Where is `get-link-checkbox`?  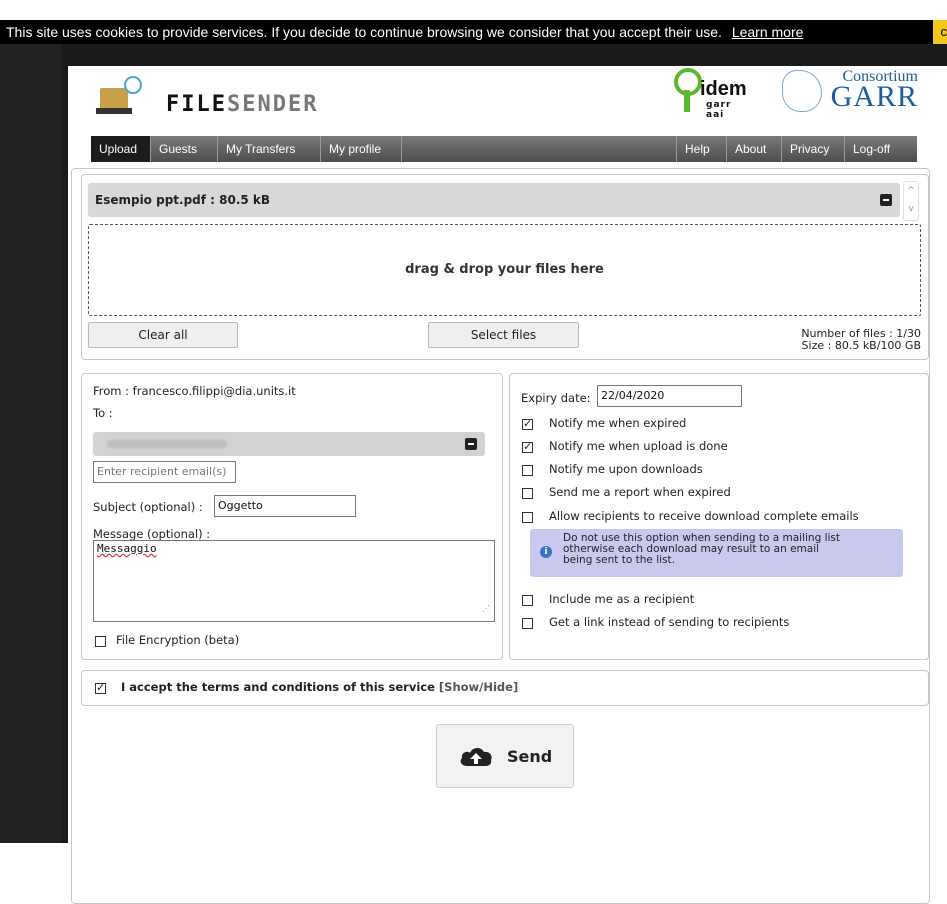
get-link-checkbox is located at coordinates (527, 623).